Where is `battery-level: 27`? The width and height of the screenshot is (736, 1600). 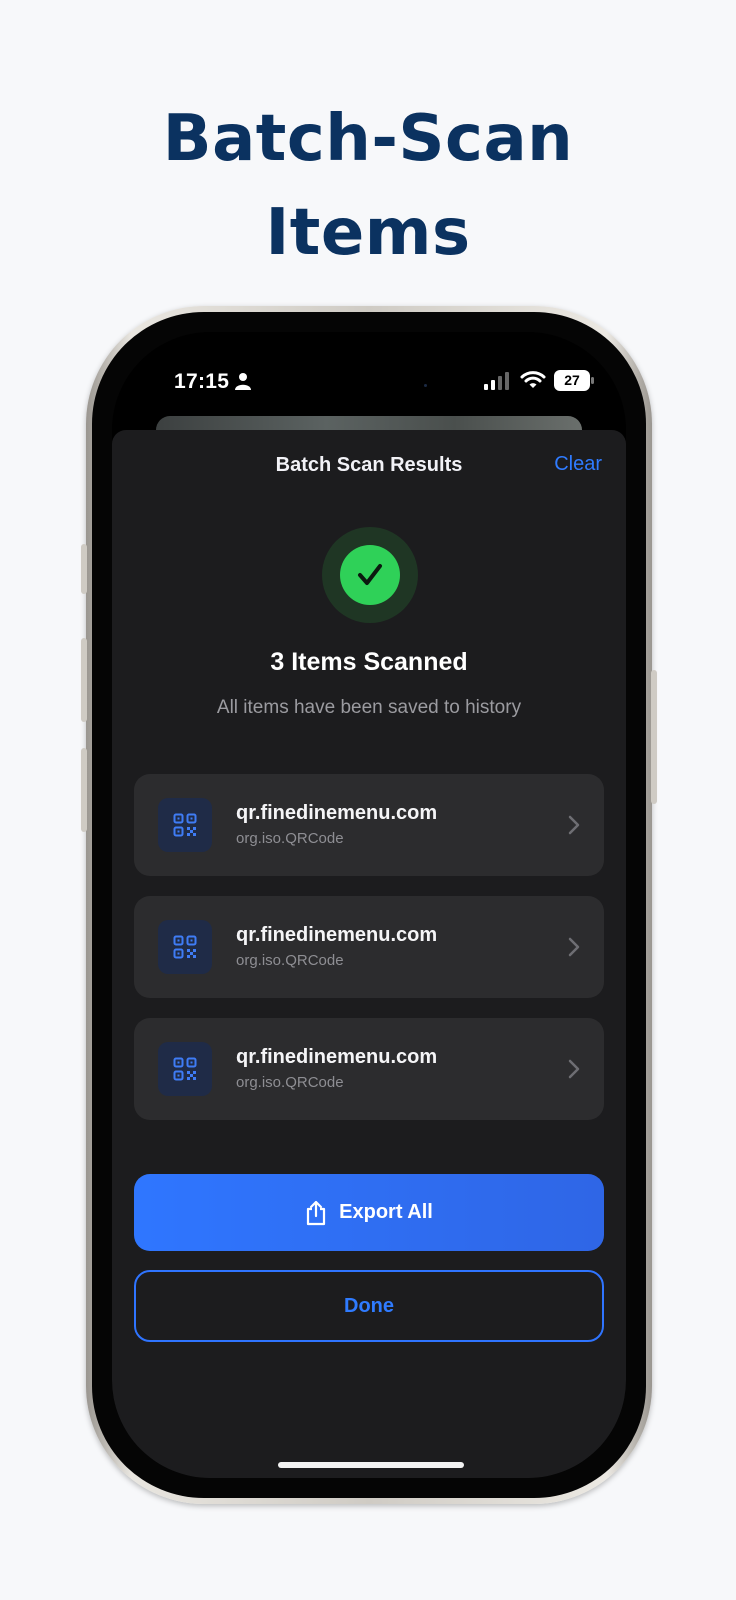 battery-level: 27 is located at coordinates (572, 380).